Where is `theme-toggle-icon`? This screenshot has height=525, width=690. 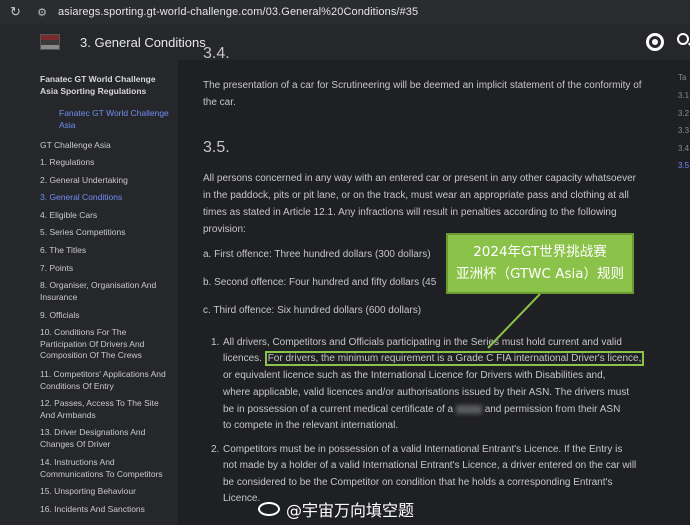
theme-toggle-icon is located at coordinates (655, 42).